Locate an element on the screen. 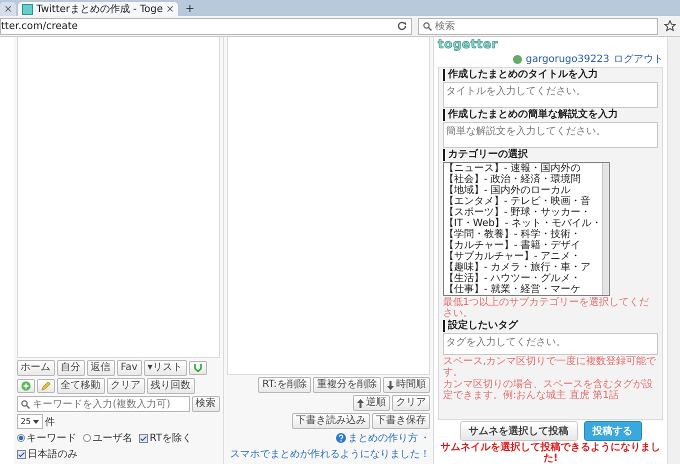 The image size is (680, 464). star-icon is located at coordinates (670, 26).